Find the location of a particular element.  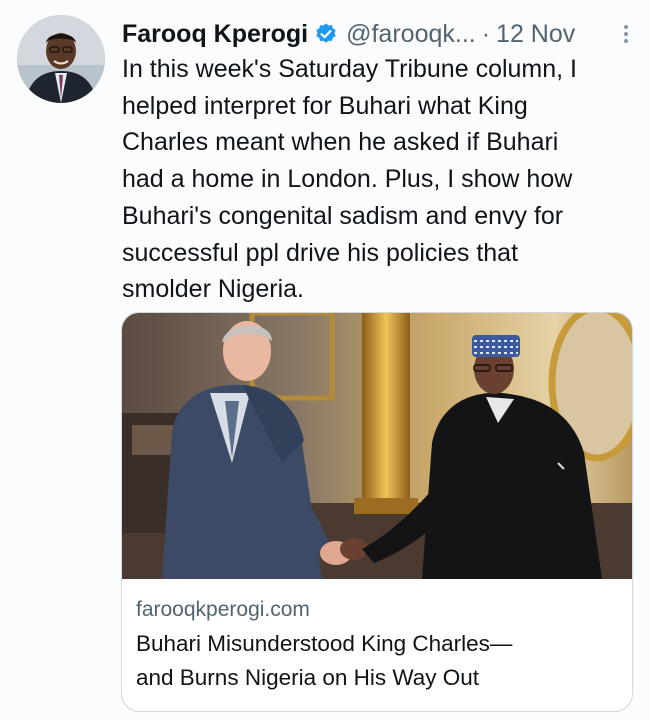

link-domain: farooqkperogi.com is located at coordinates (223, 609).